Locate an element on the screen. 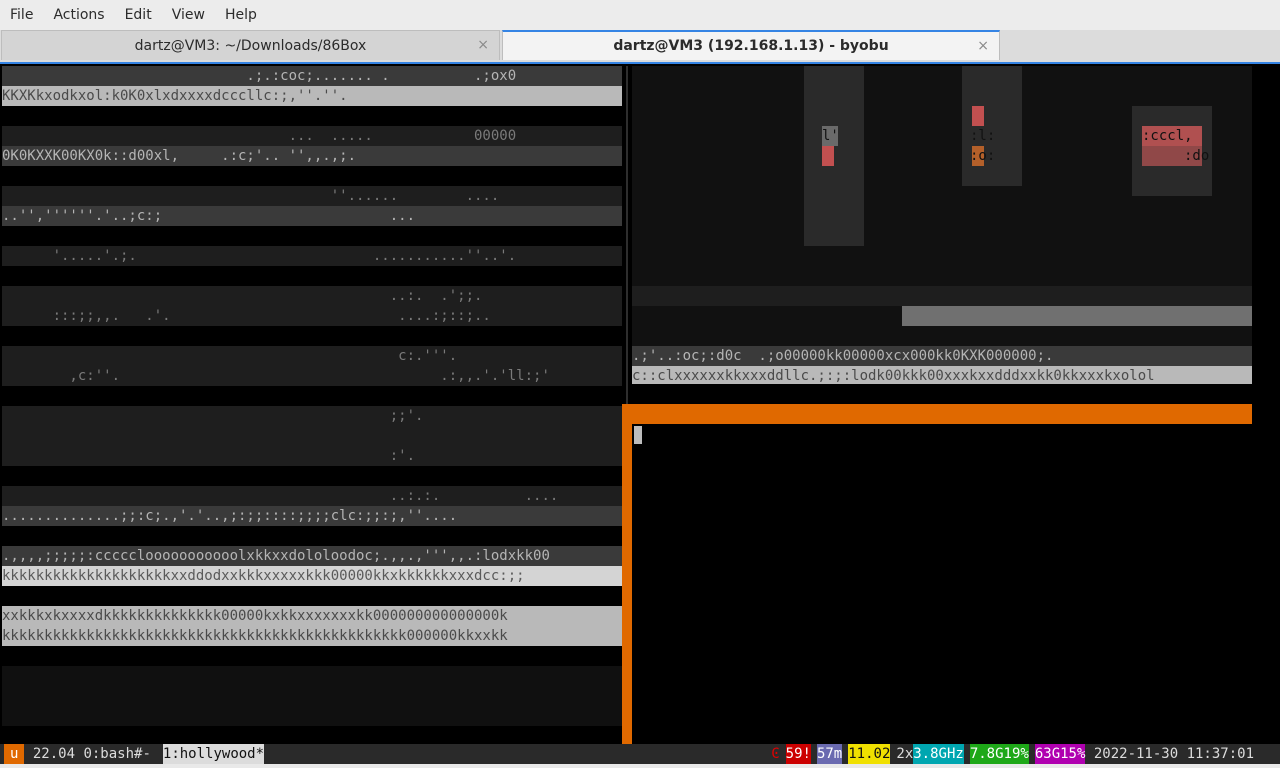 This screenshot has width=1280, height=768. ascii-art-row: ..:. .';;. is located at coordinates (312, 296).